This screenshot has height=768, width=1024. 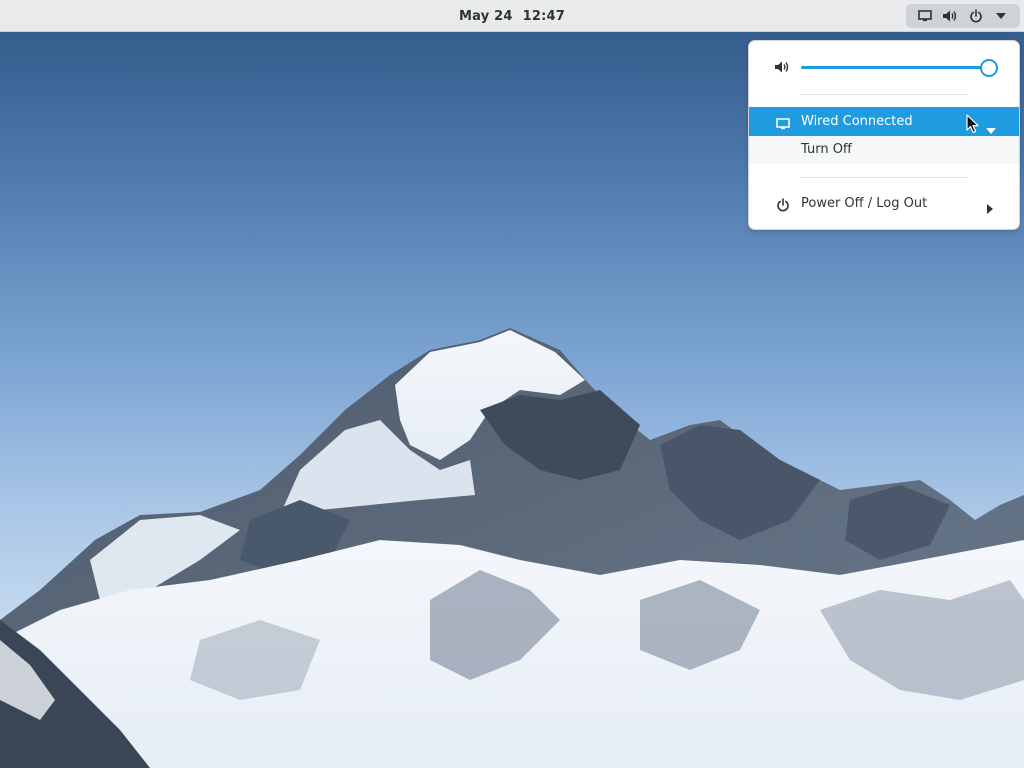 What do you see at coordinates (884, 150) in the screenshot?
I see `turn-off-item: Turn Off` at bounding box center [884, 150].